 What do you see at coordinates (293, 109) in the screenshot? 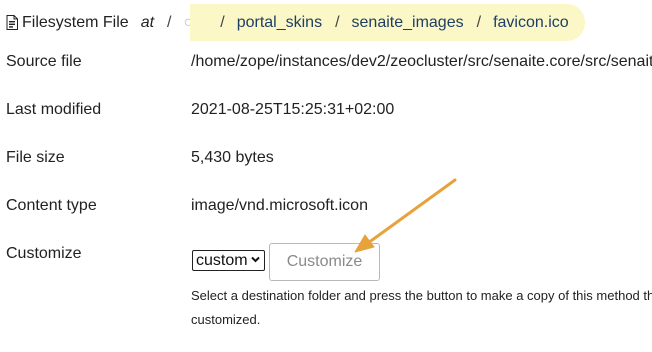
I see `property-value: 2021-08-25T15:25:31+02:00` at bounding box center [293, 109].